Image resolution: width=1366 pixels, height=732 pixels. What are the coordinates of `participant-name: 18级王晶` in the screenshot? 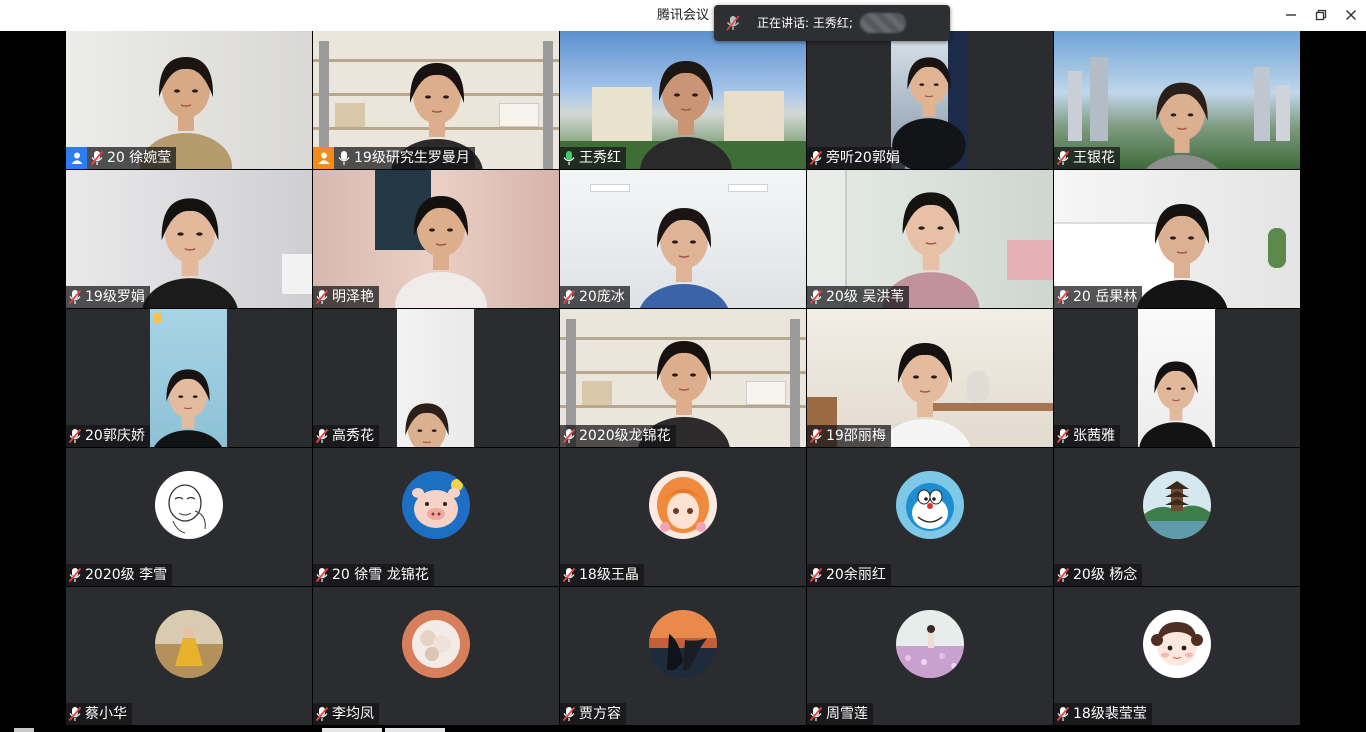 It's located at (609, 575).